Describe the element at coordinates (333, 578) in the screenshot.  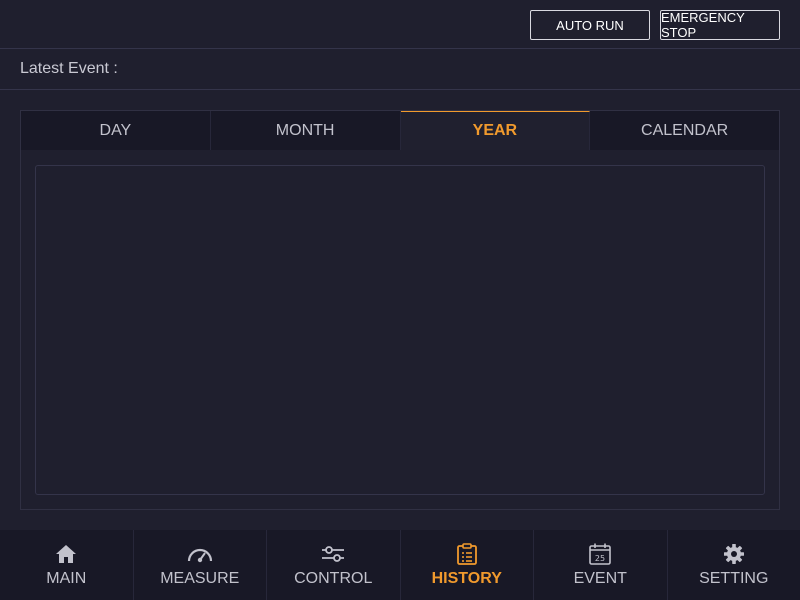
I see `nav-control-label: CONTROL` at that location.